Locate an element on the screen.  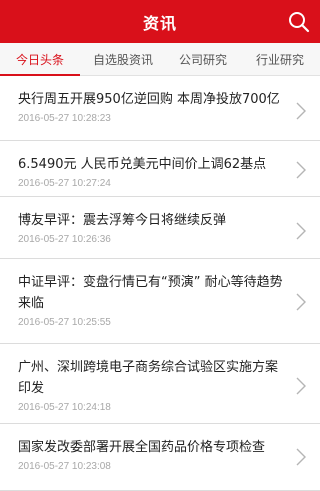
tab-label: 自选股资讯 is located at coordinates (122, 59).